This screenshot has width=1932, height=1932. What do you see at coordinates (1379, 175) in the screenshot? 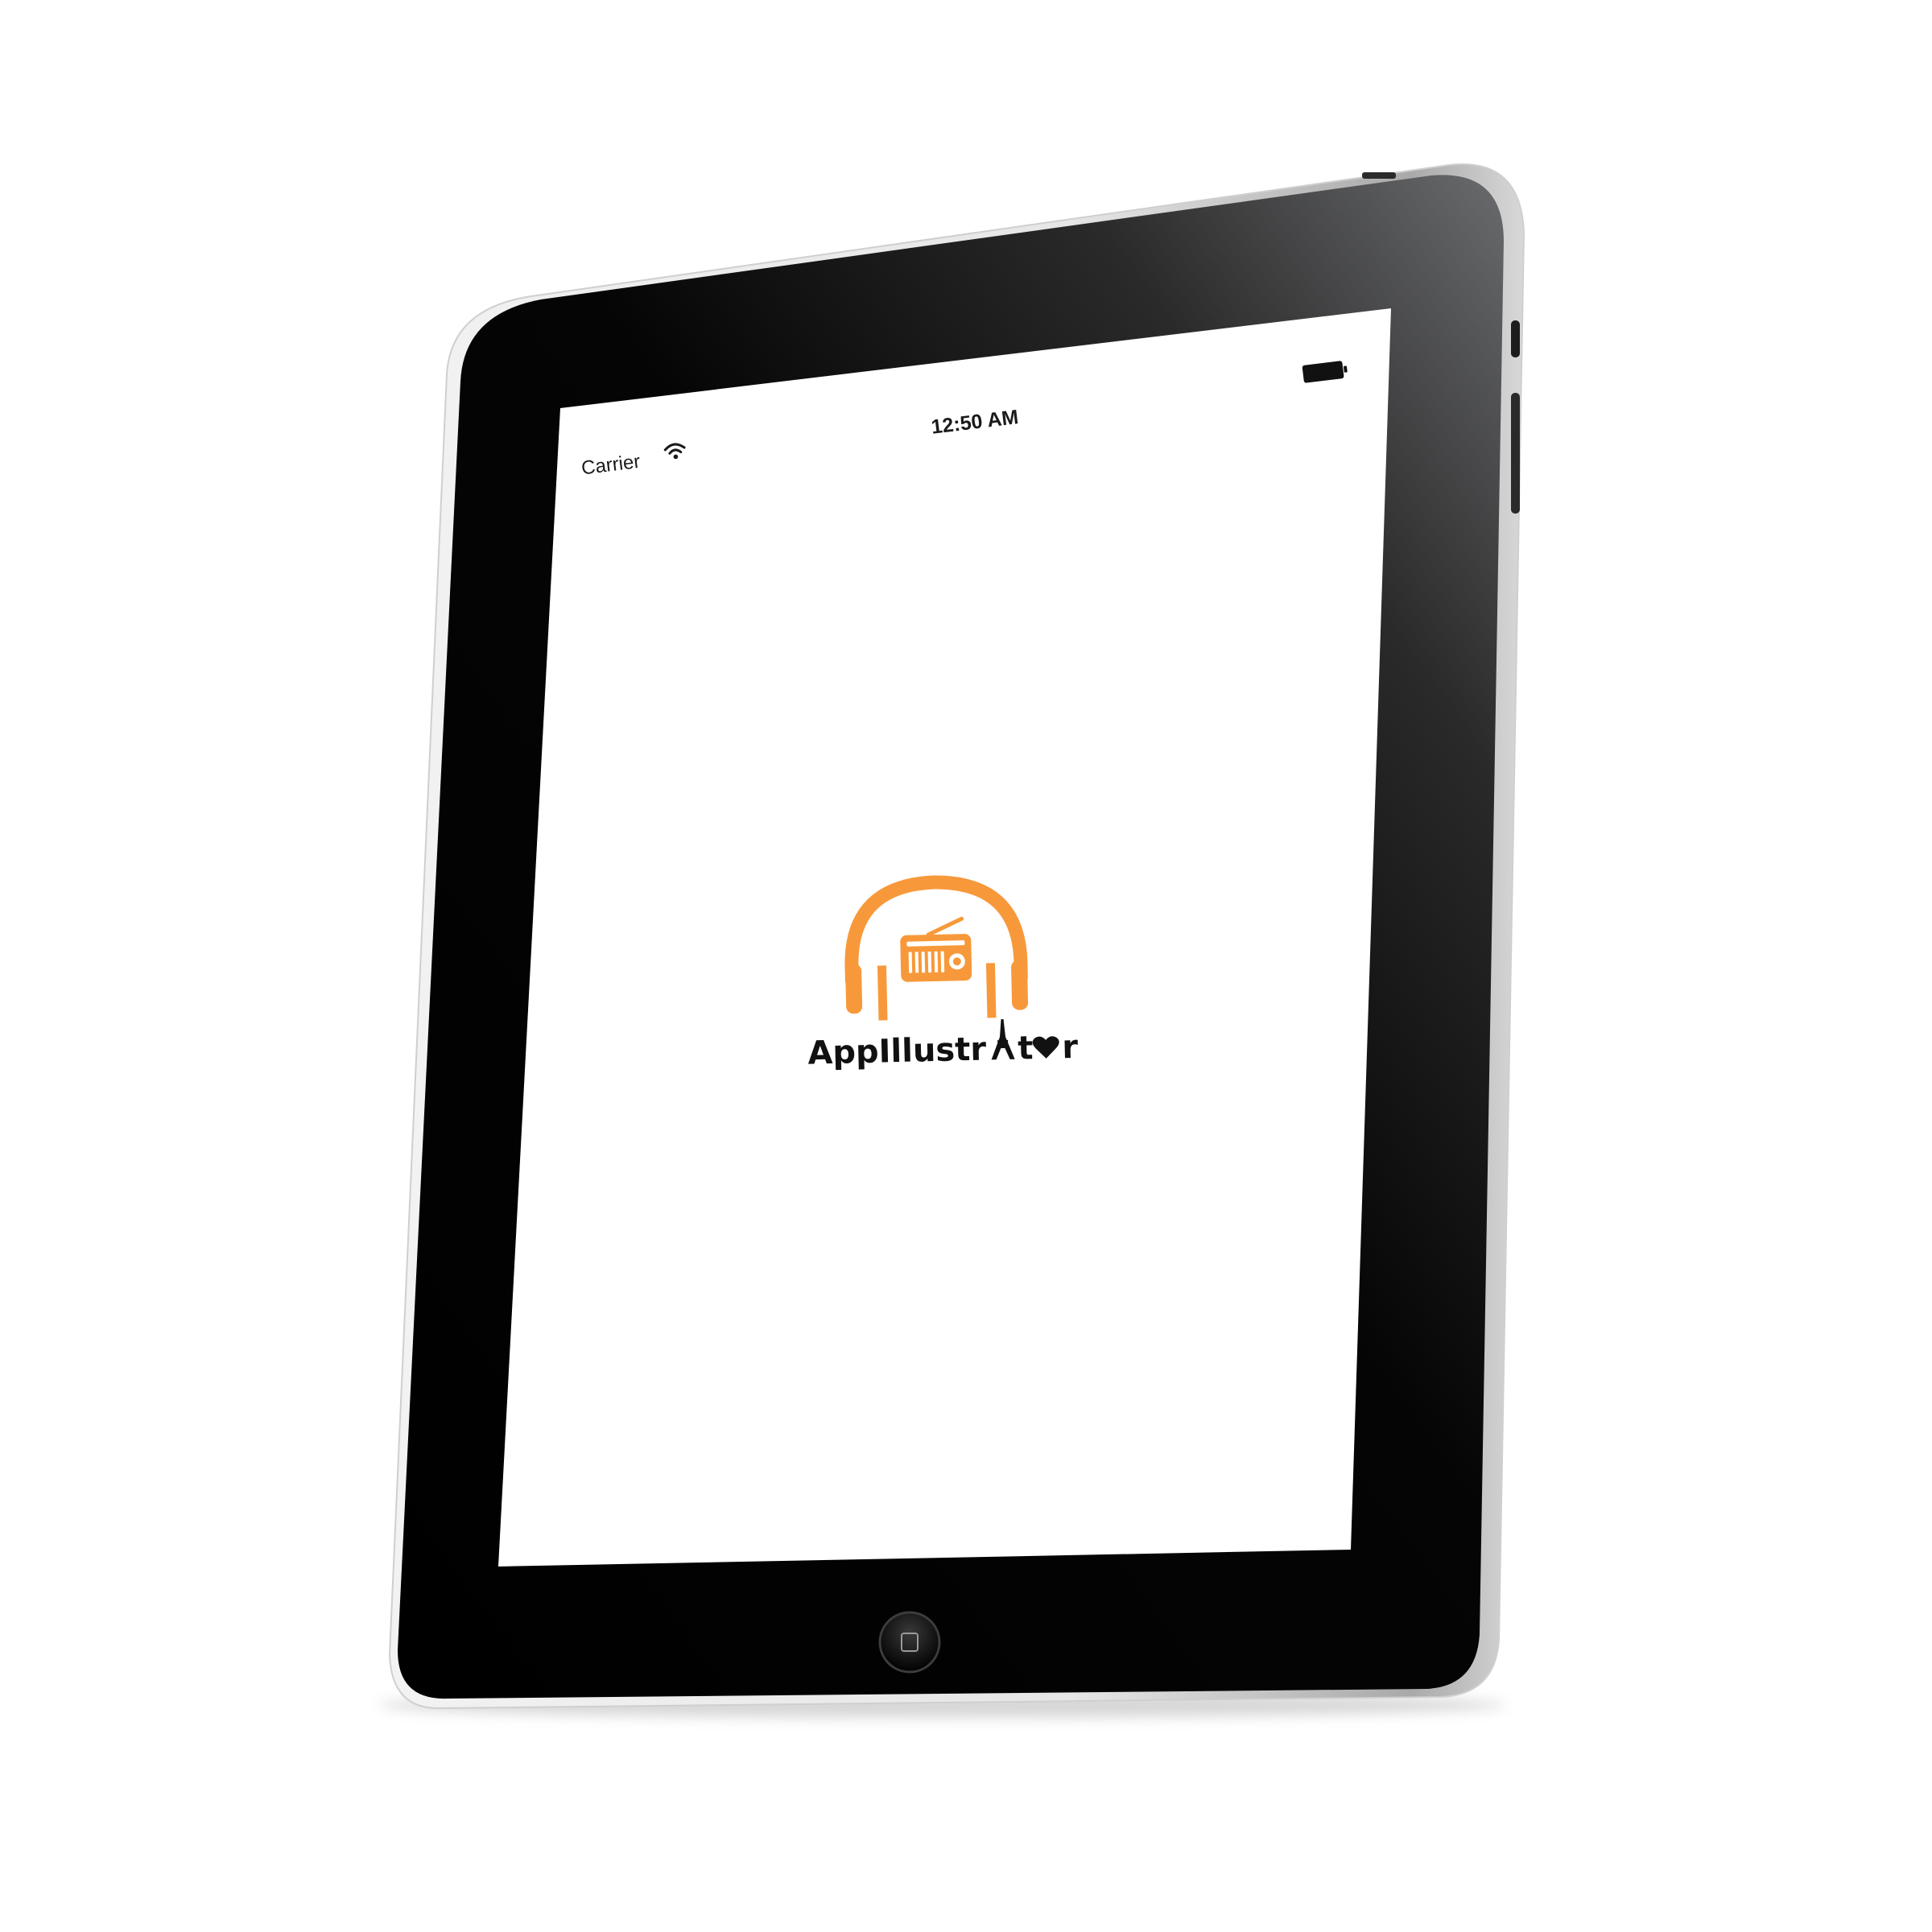
I see `top-button` at bounding box center [1379, 175].